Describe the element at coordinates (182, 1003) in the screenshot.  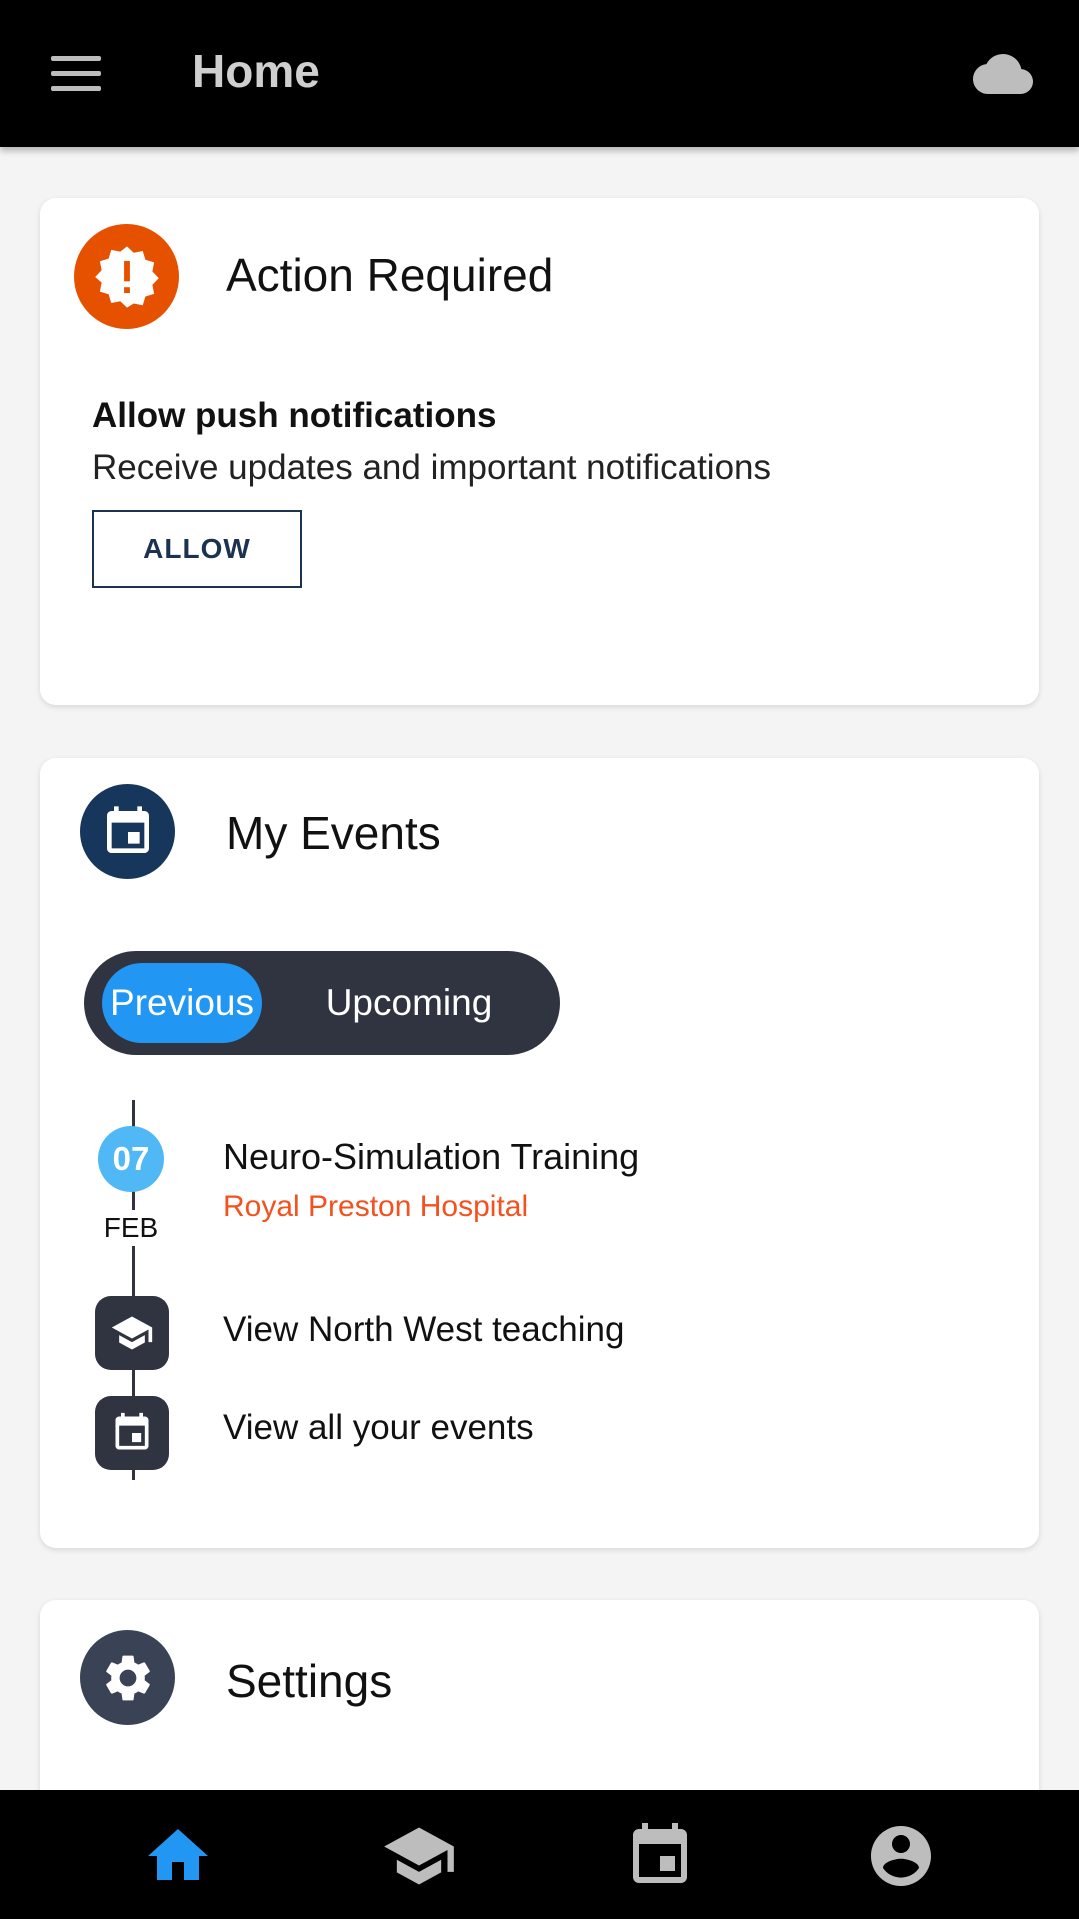
I see `toggle-previous: Previous` at that location.